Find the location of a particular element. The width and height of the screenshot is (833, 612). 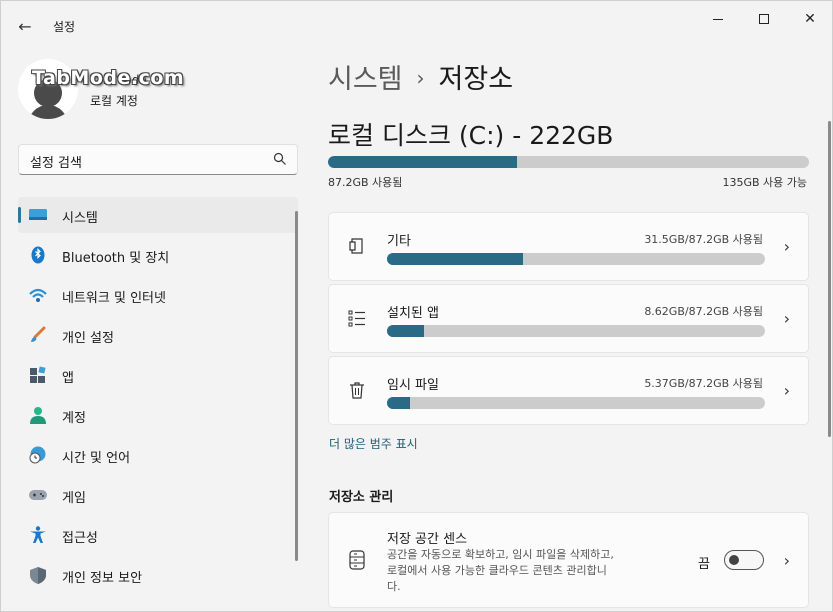

sidebar-item-personalization: 개인 설정 is located at coordinates (158, 335).